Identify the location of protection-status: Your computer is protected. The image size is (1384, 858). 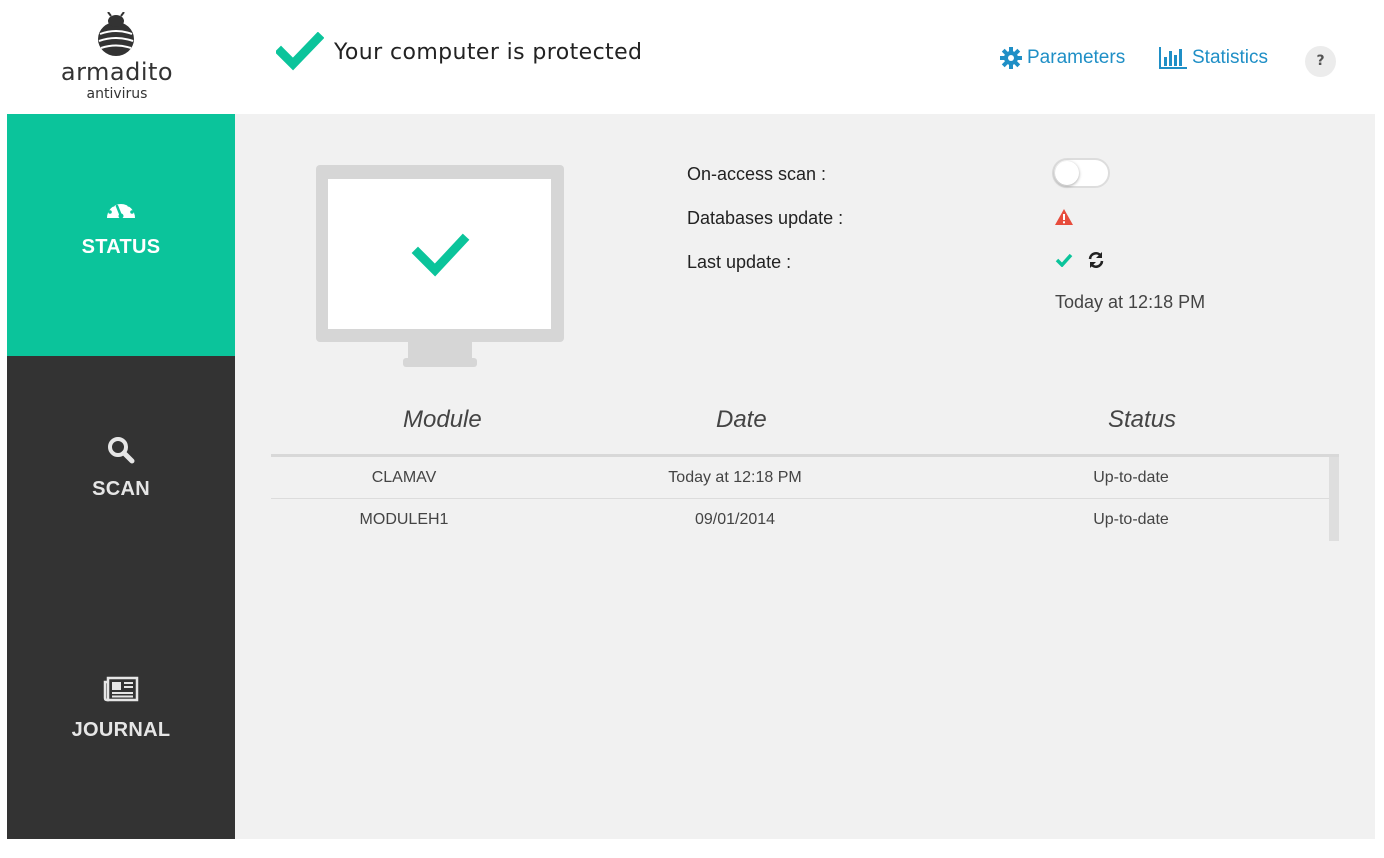
(459, 52).